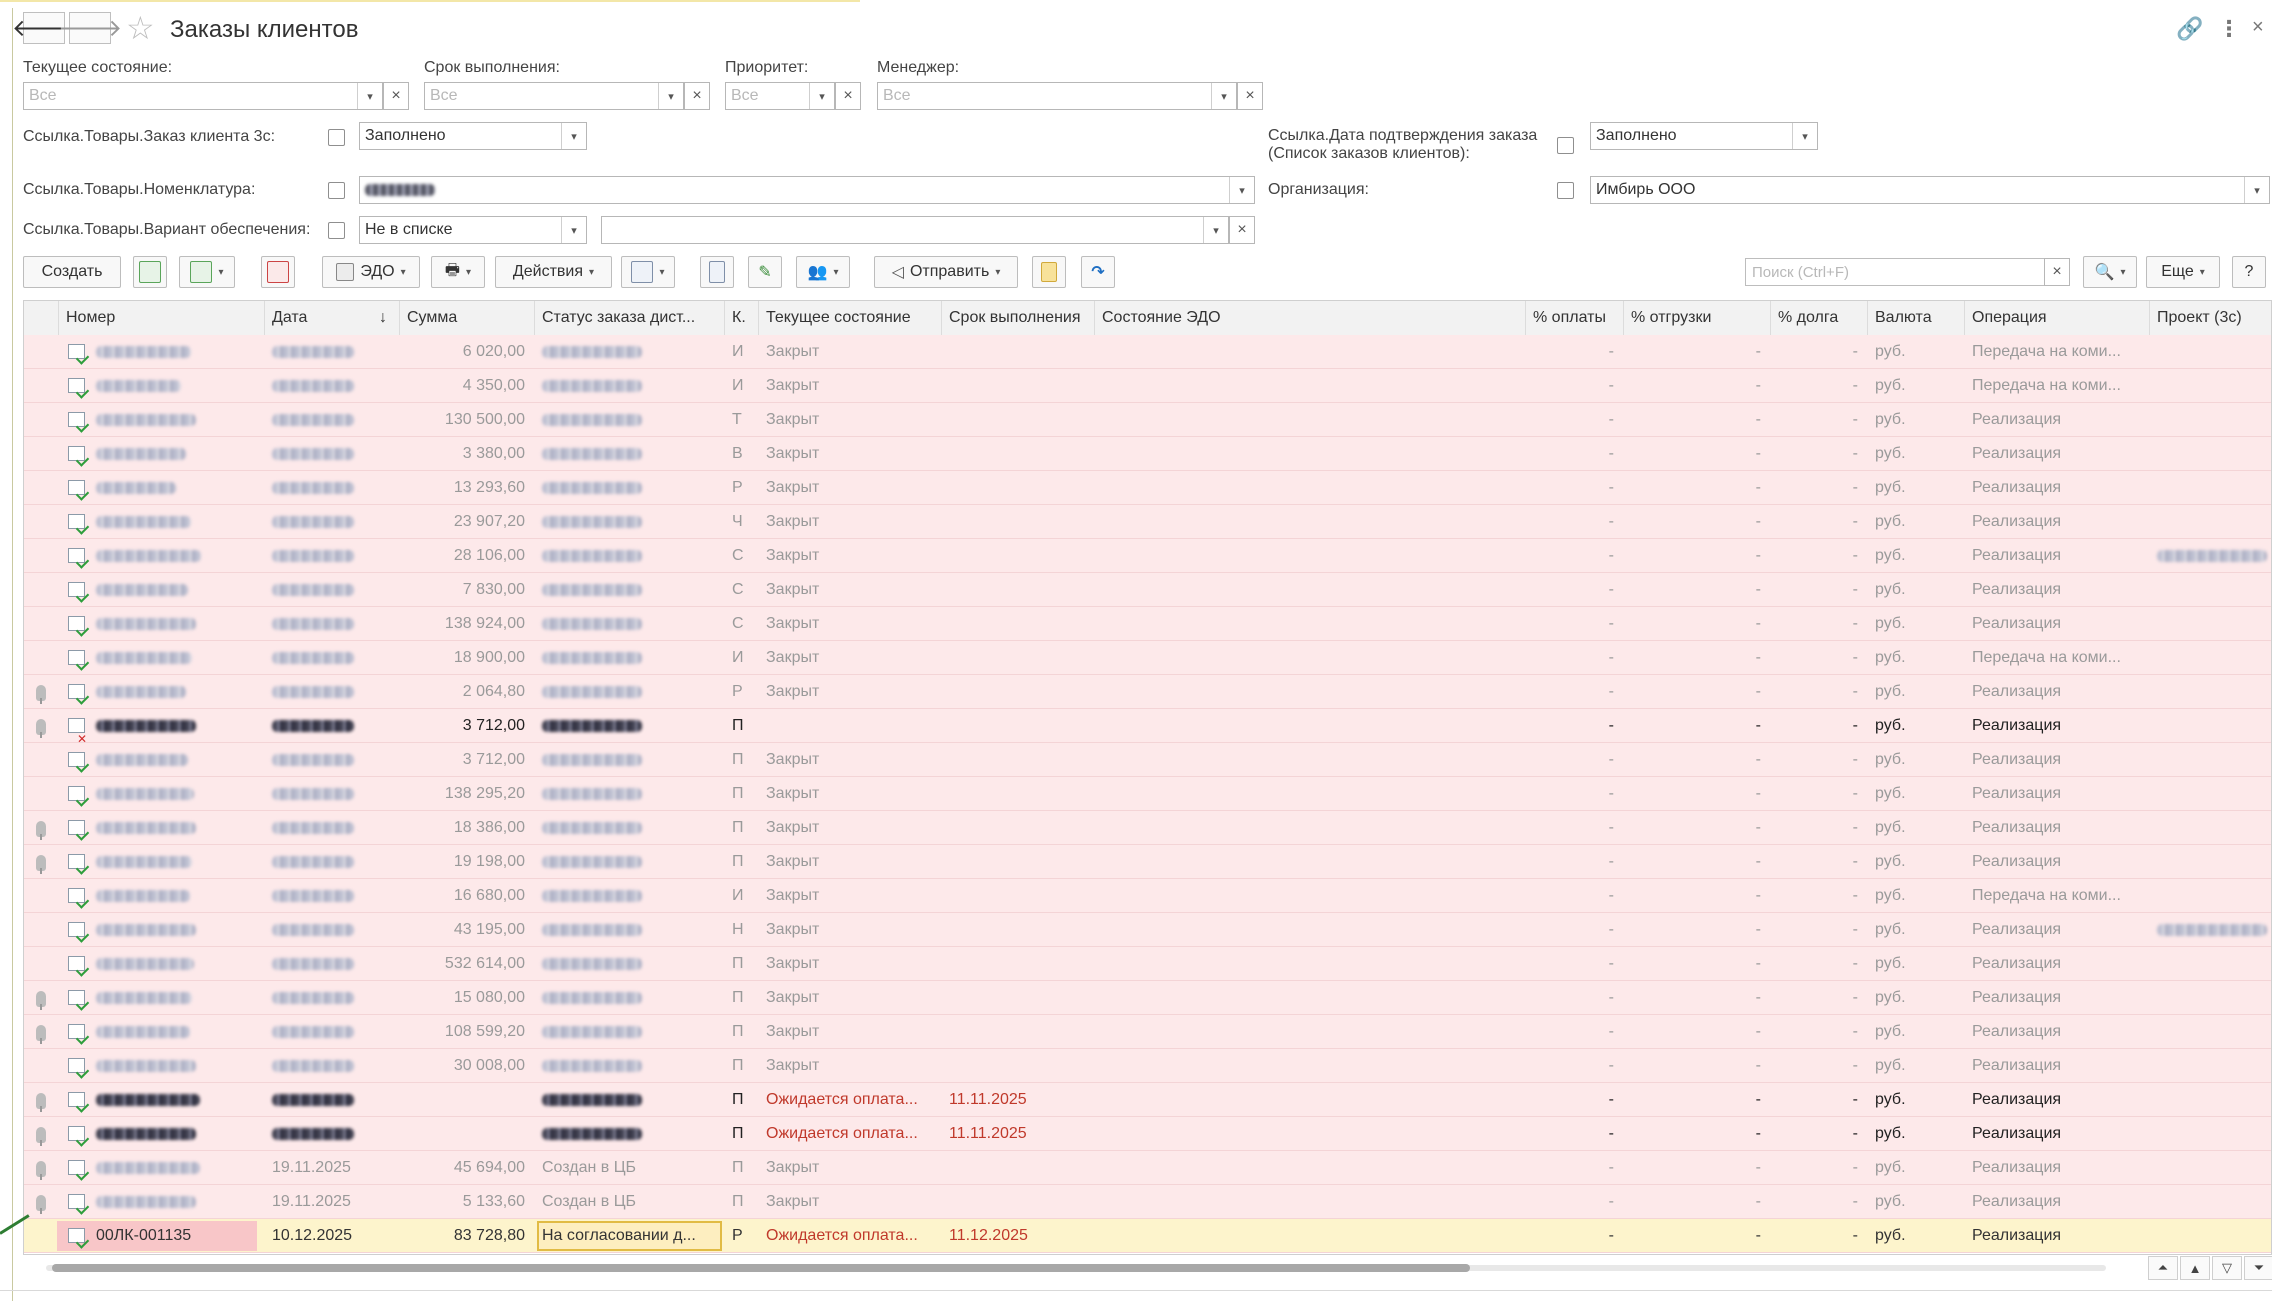 Image resolution: width=2272 pixels, height=1301 pixels. I want to click on link-icon: 🔗, so click(2189, 29).